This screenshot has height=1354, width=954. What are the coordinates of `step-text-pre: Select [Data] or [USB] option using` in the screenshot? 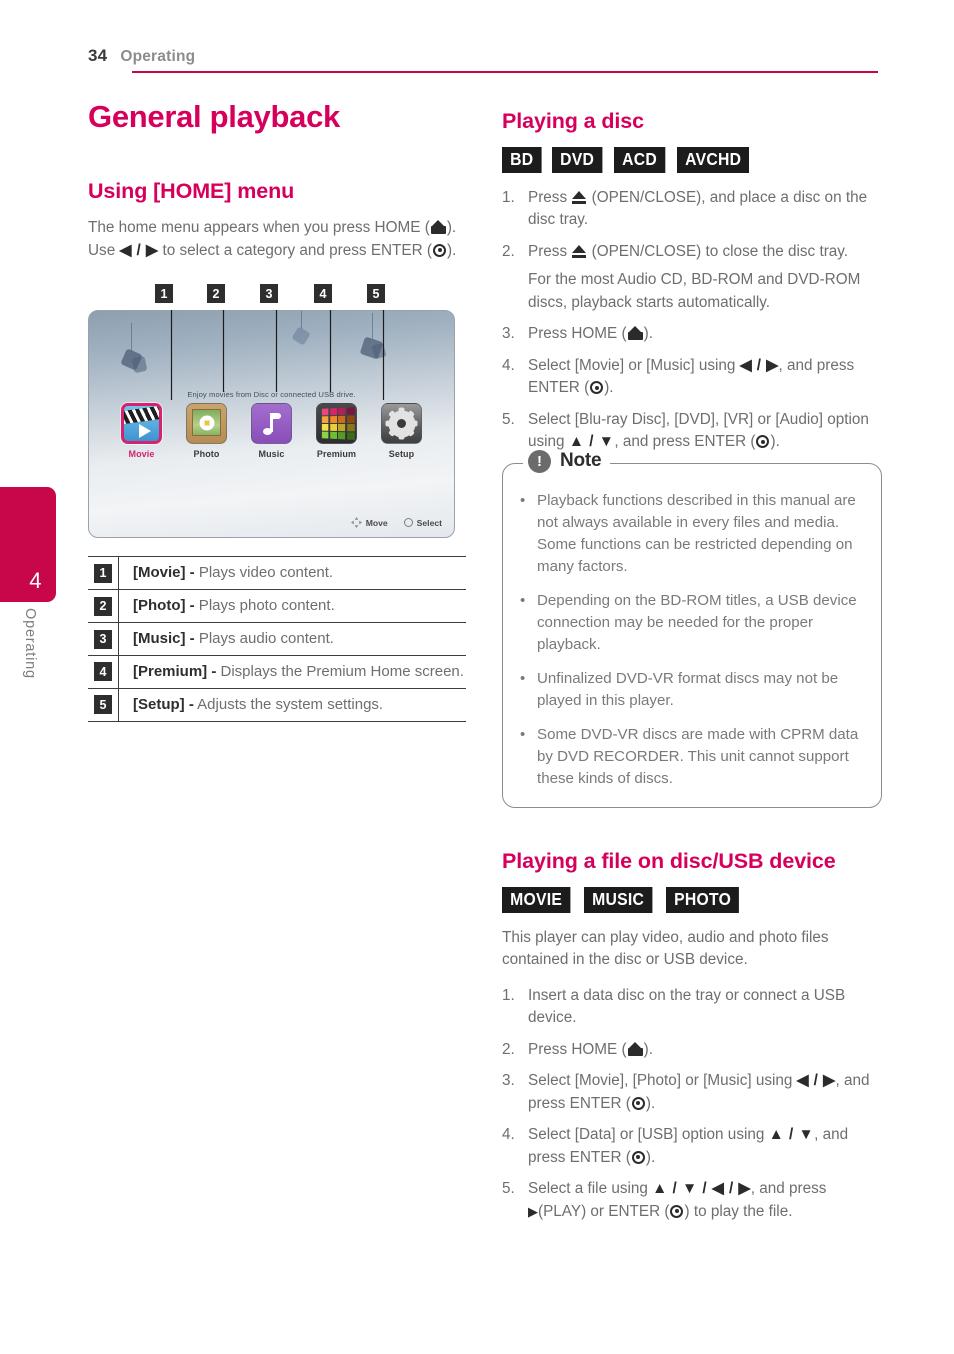 It's located at (648, 1135).